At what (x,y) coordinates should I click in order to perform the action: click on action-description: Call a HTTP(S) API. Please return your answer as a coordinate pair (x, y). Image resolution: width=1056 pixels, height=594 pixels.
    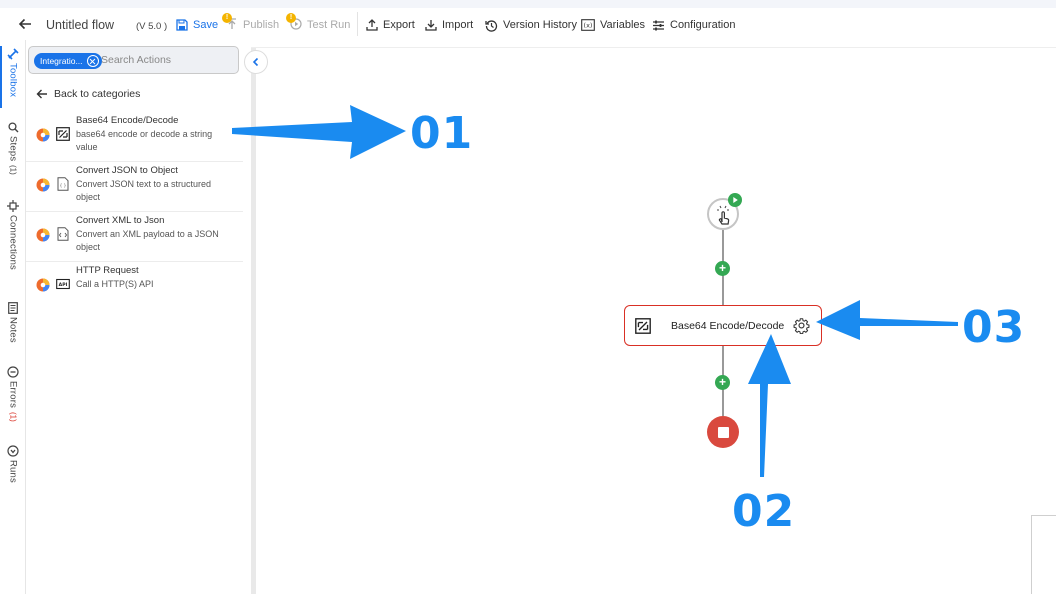
    Looking at the image, I should click on (115, 284).